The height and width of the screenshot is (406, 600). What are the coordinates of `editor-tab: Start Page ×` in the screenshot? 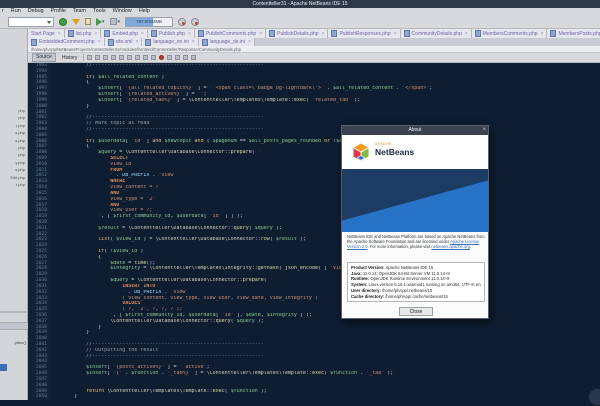 It's located at (46, 33).